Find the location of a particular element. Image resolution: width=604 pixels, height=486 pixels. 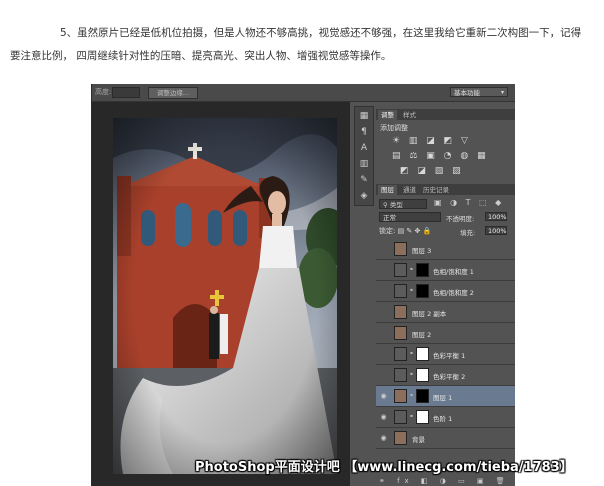

fill-label: 填充: is located at coordinates (468, 233).